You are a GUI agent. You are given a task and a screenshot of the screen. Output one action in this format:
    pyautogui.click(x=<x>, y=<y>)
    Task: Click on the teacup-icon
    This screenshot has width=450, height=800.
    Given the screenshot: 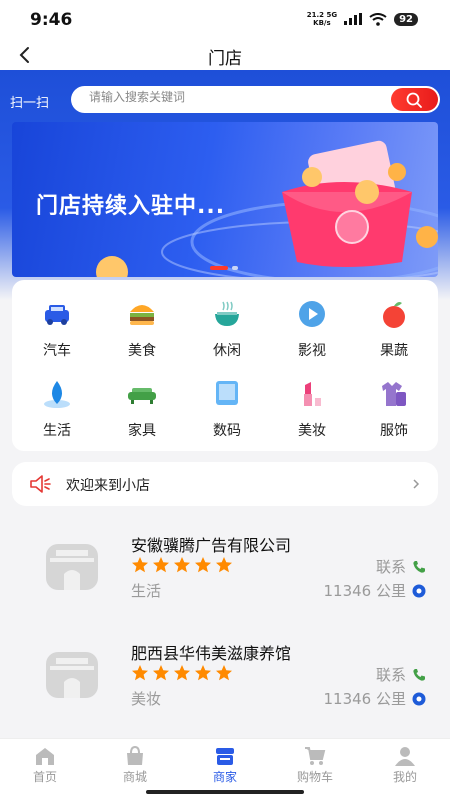 What is the action you would take?
    pyautogui.click(x=227, y=313)
    